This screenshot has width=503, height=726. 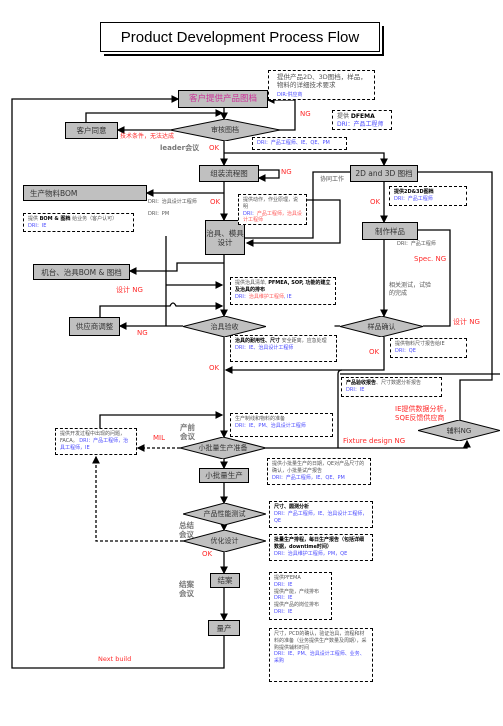 I want to click on tests-label: 相关测试，试验的完成, so click(x=410, y=290).